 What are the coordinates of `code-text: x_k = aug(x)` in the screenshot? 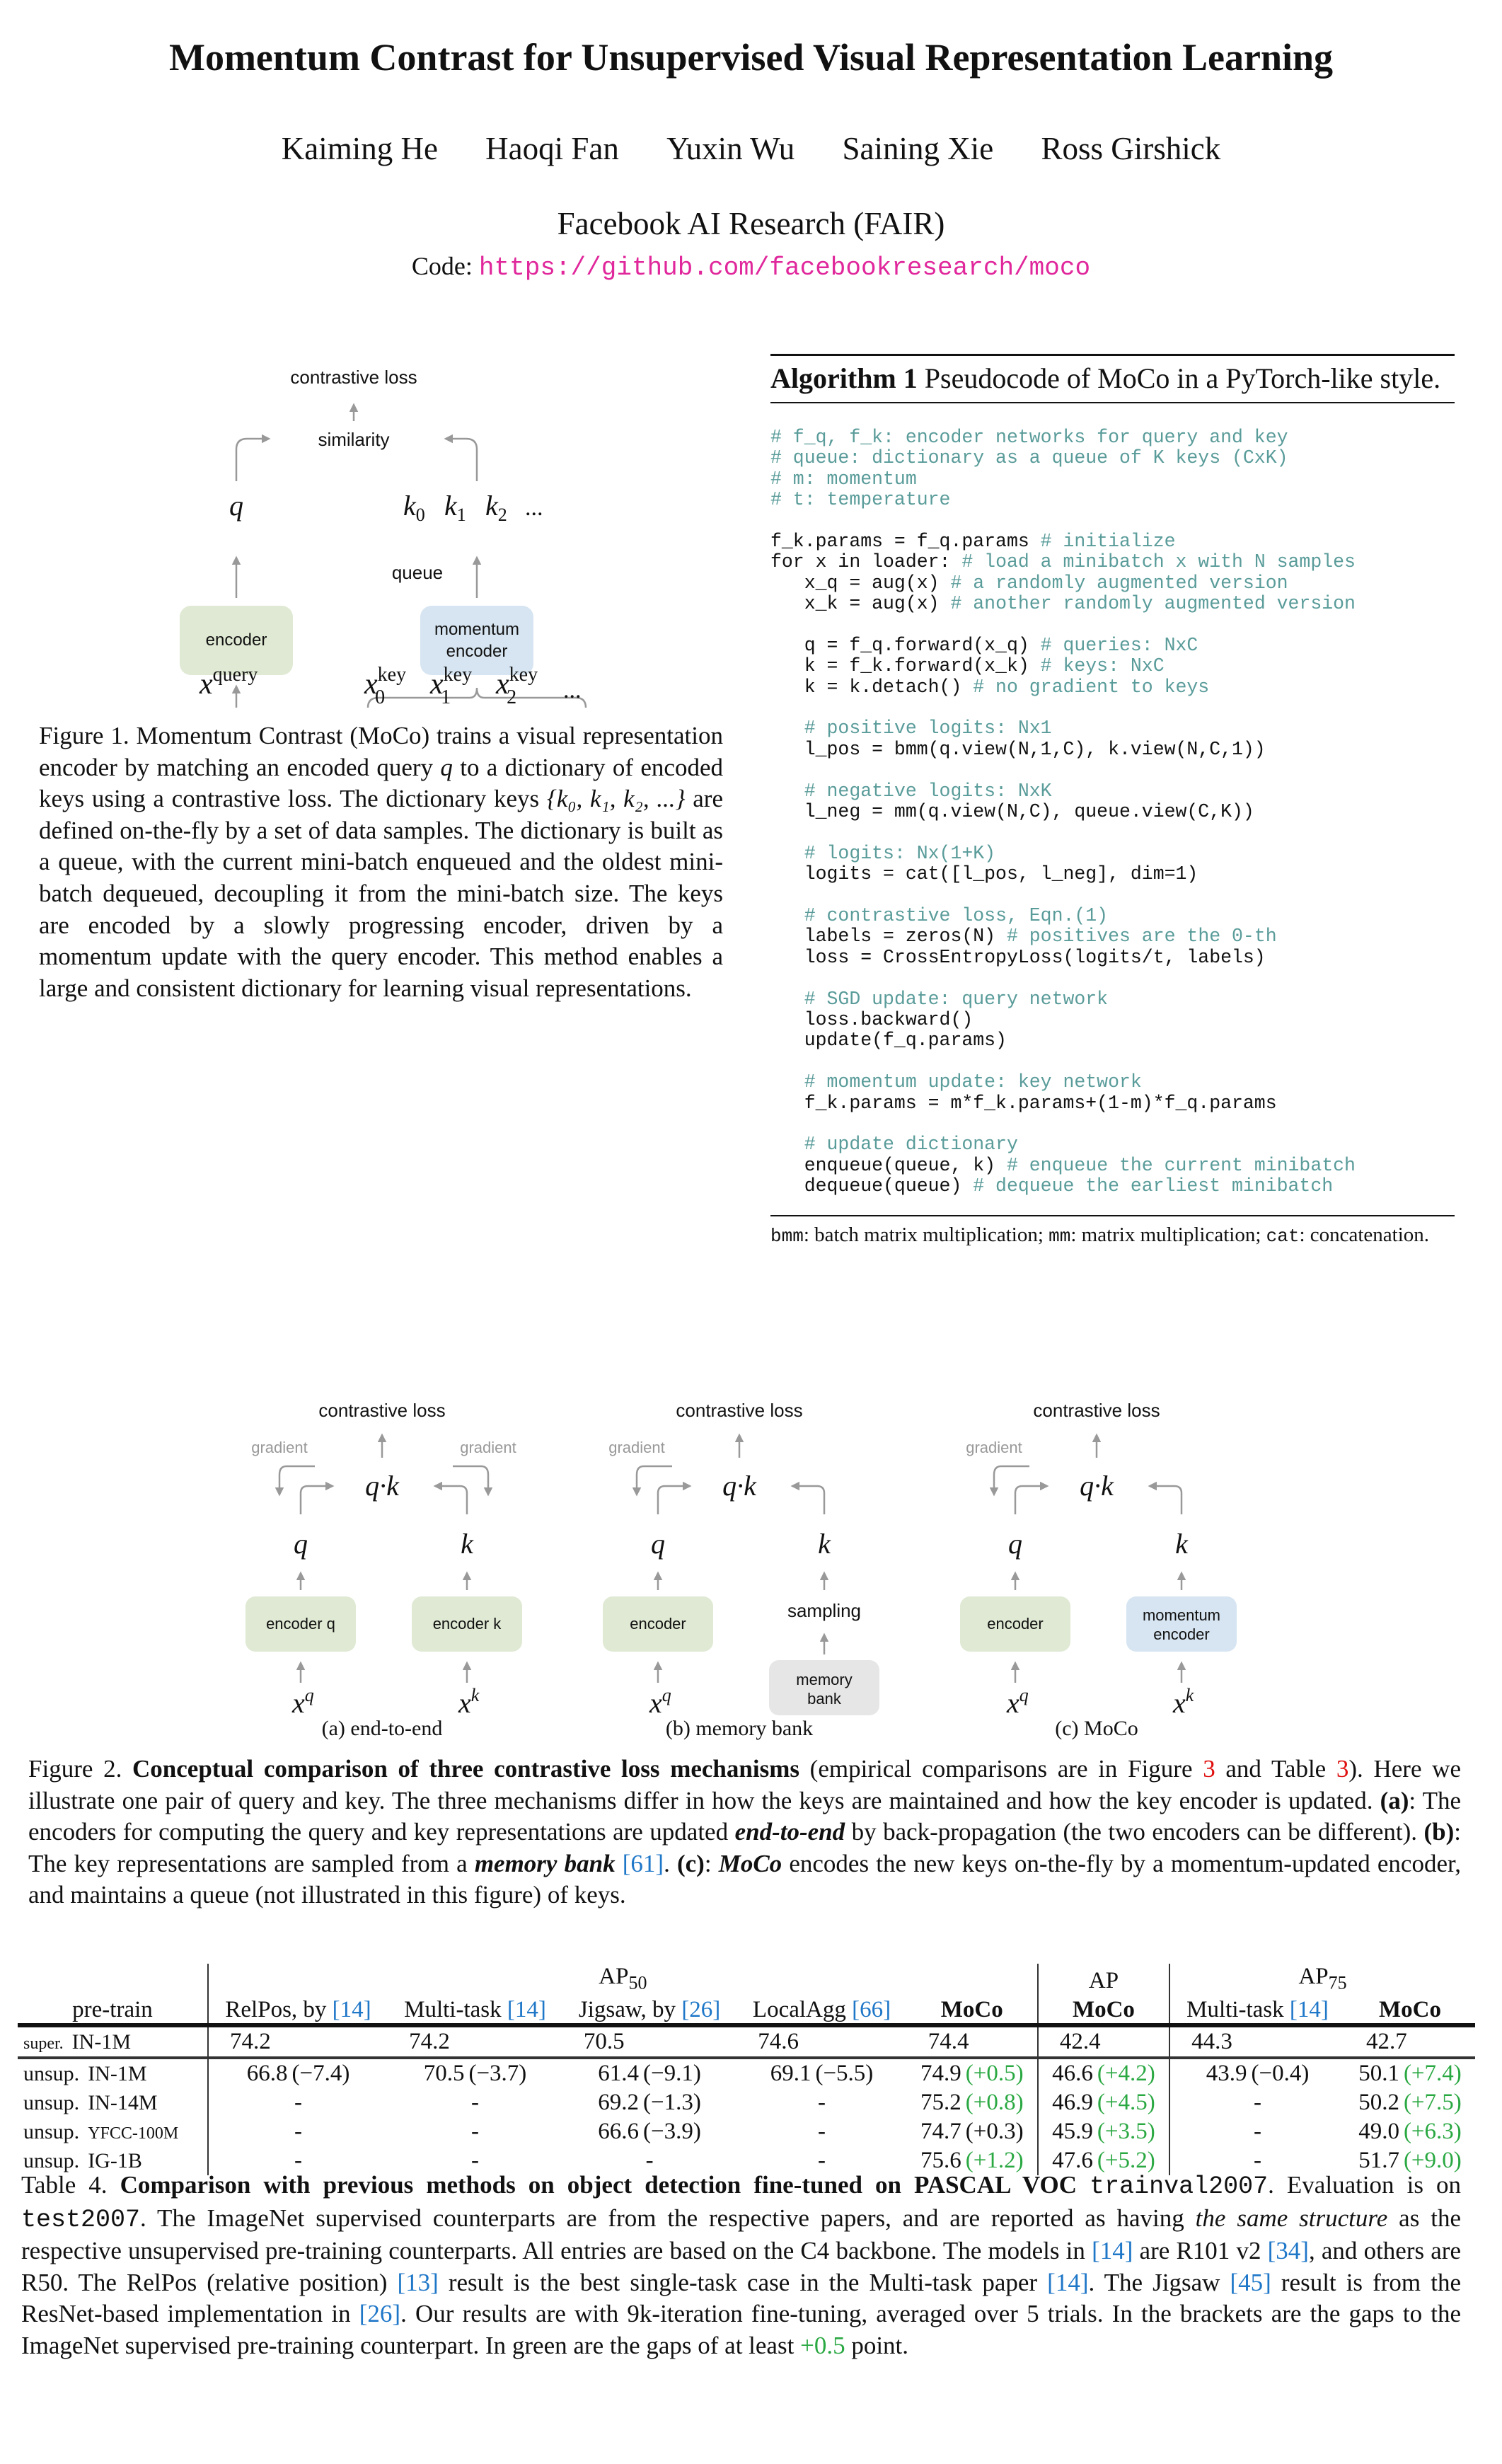 It's located at (860, 604).